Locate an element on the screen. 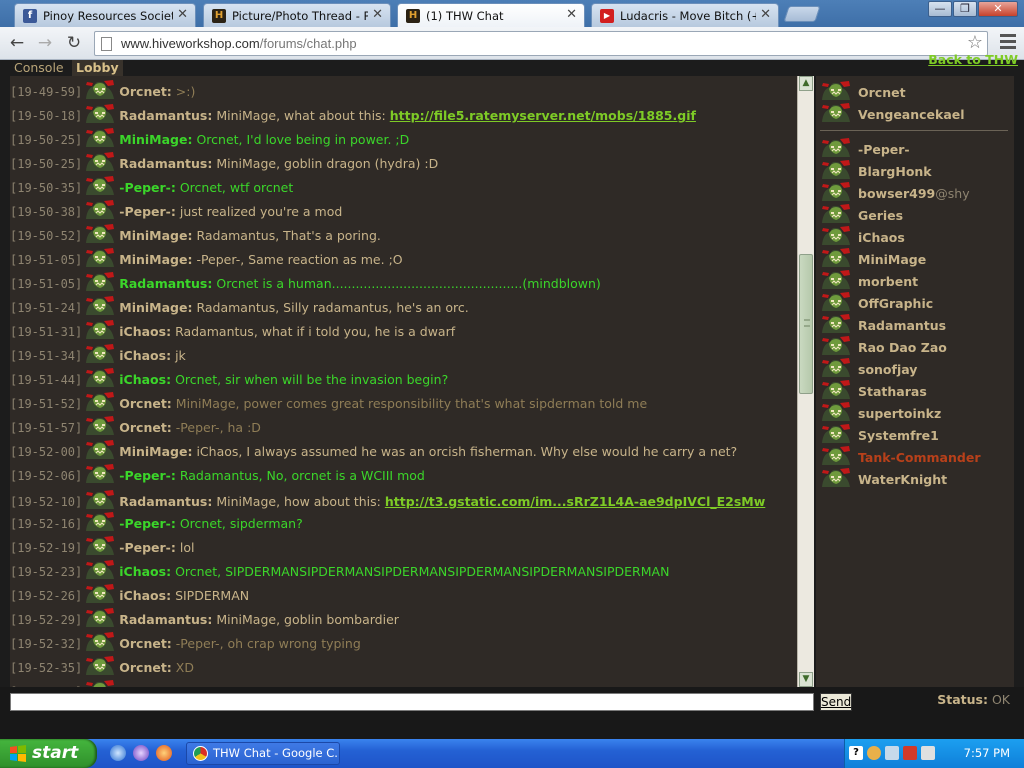 The image size is (1024, 768). user-list-item: Systemfre1 is located at coordinates (878, 434).